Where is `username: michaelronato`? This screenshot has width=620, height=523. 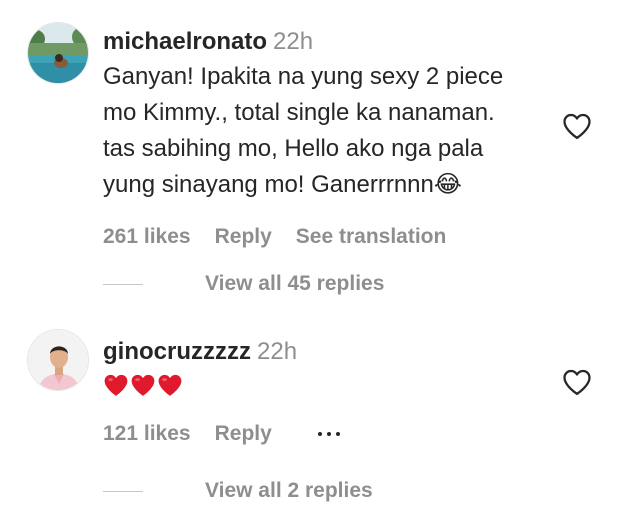 username: michaelronato is located at coordinates (185, 41).